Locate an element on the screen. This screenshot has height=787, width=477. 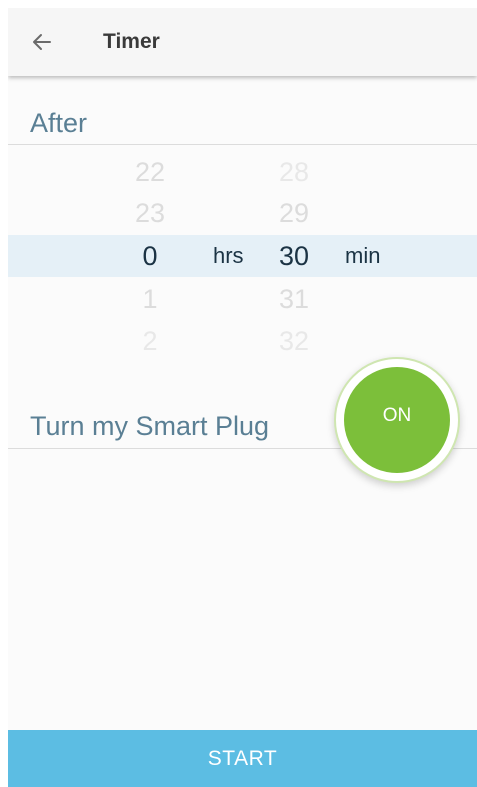
smart-plug-label: Turn my Smart Plug is located at coordinates (150, 426).